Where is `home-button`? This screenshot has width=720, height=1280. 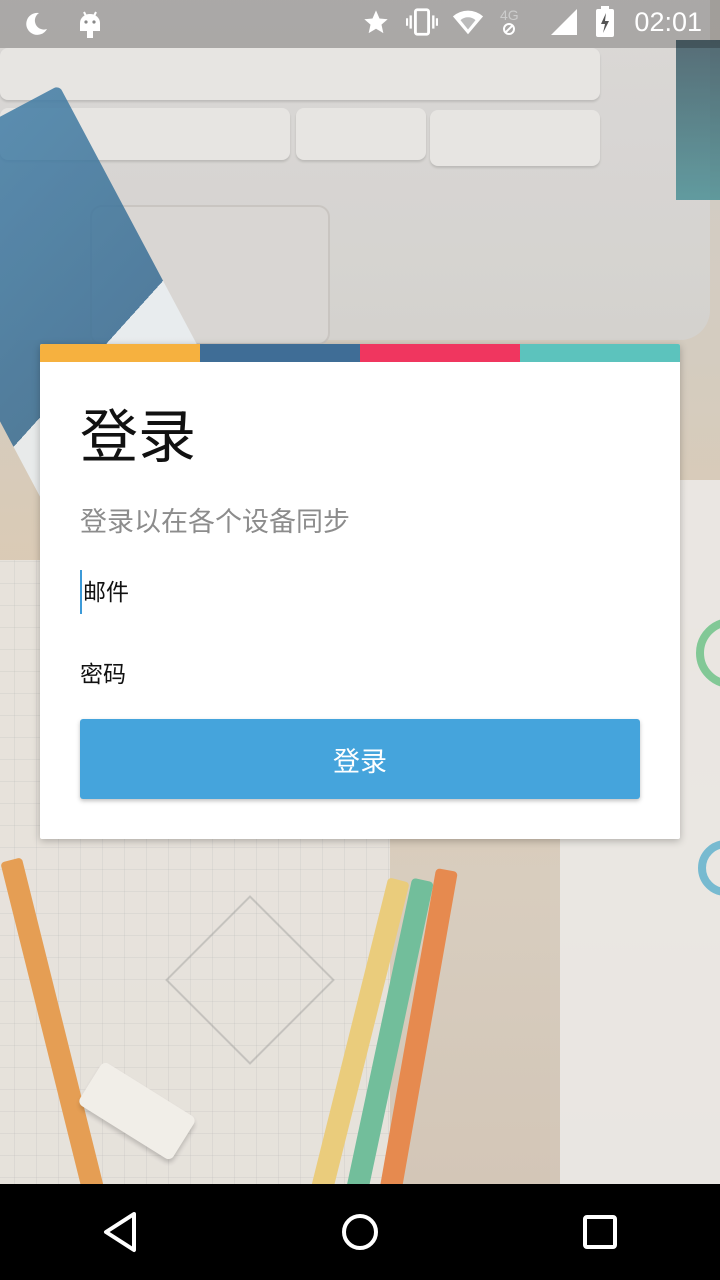
home-button is located at coordinates (360, 1232).